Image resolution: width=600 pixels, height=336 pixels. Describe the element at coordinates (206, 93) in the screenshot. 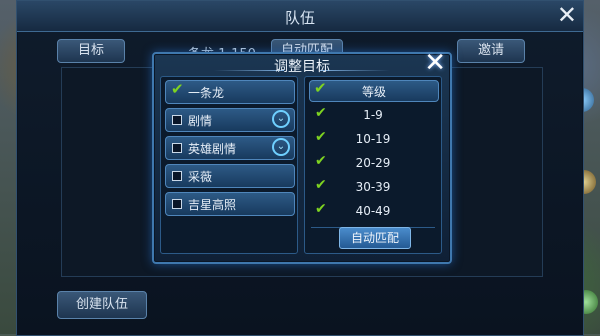

I see `target-option-label: 一条龙` at that location.